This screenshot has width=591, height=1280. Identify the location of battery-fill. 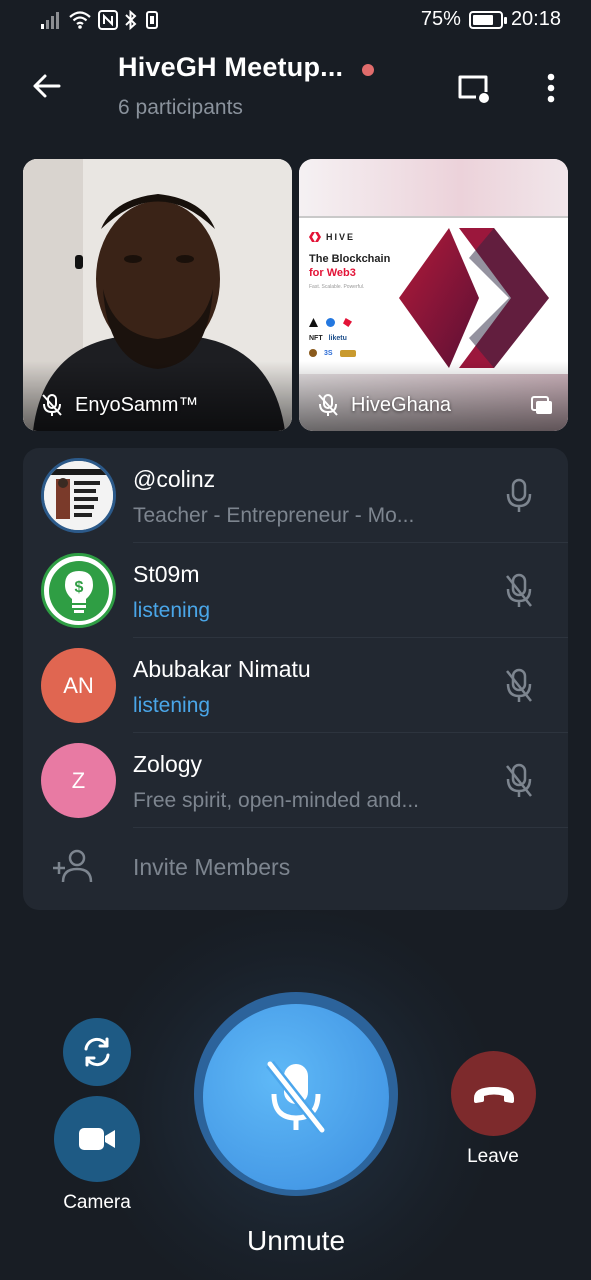
(482, 19).